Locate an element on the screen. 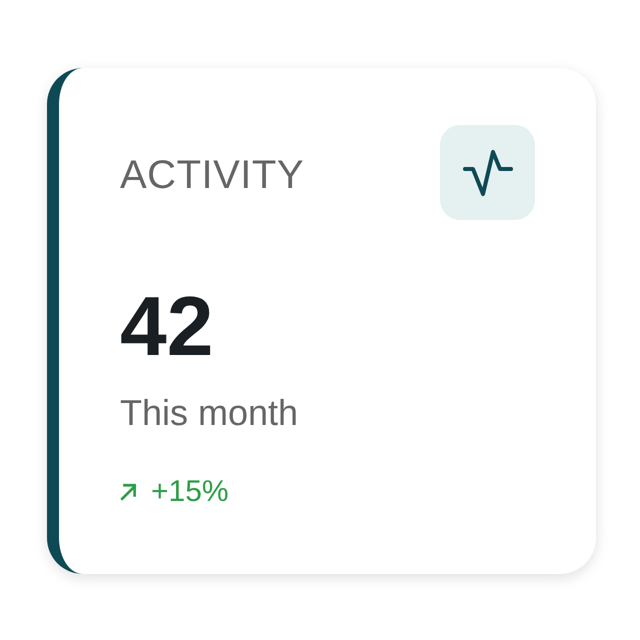 This screenshot has height=640, width=640. pulse-icon is located at coordinates (487, 172).